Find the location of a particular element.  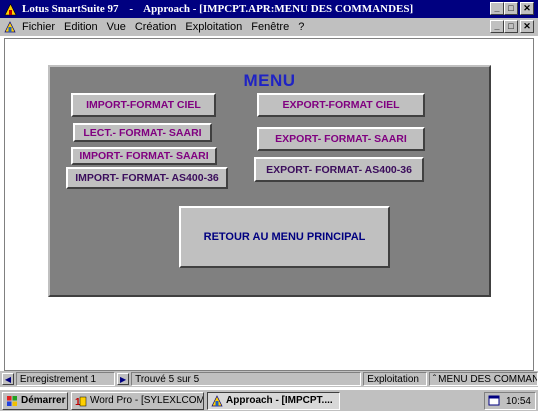

import-format-as400-button: IMPORT- FORMAT- AS400-36 is located at coordinates (147, 178).